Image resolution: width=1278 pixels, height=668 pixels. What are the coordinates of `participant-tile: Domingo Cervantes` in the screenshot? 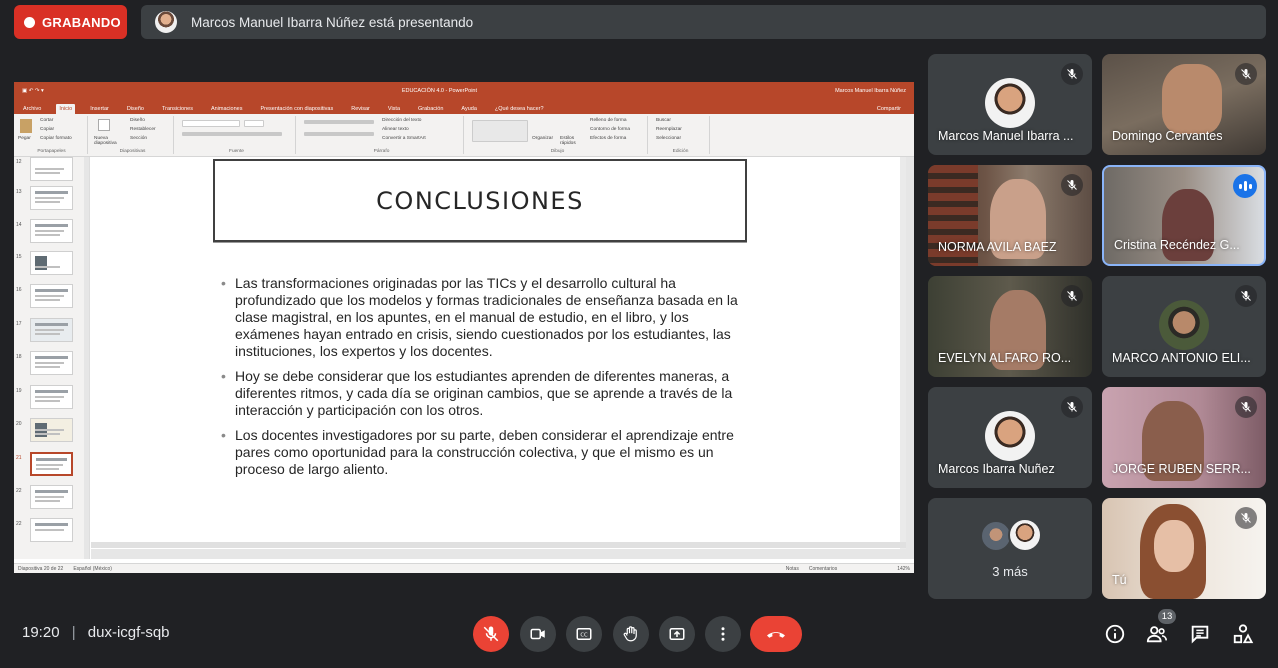 It's located at (1184, 104).